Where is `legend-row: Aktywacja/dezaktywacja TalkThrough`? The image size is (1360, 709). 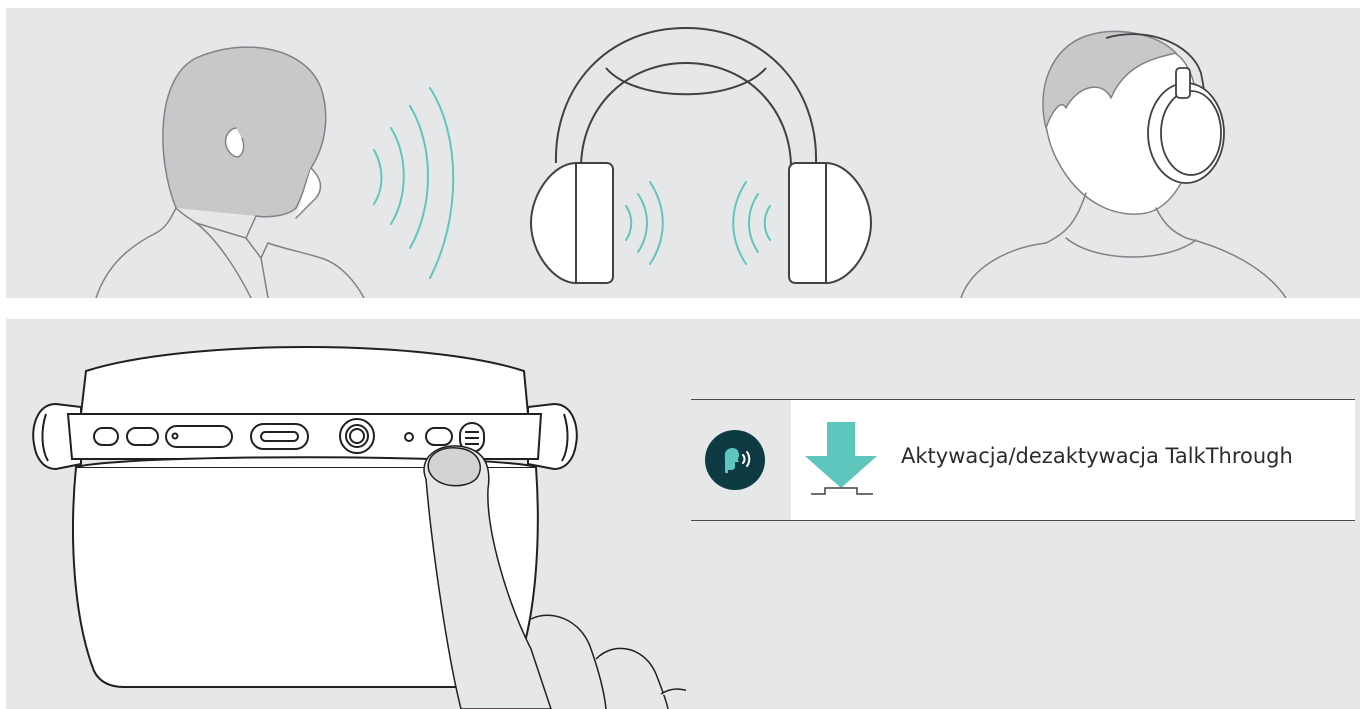 legend-row: Aktywacja/dezaktywacja TalkThrough is located at coordinates (1023, 460).